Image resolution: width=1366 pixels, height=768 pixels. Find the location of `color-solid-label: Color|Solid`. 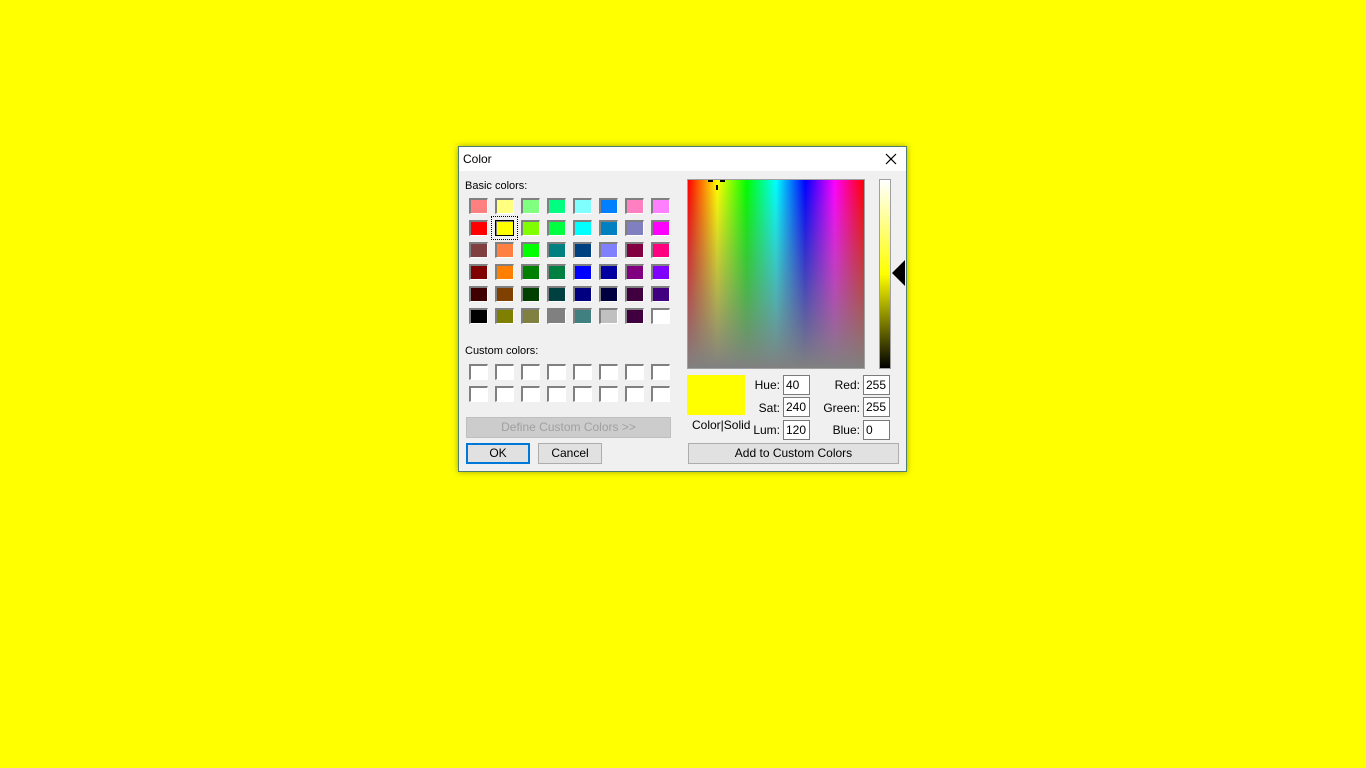

color-solid-label: Color|Solid is located at coordinates (721, 425).